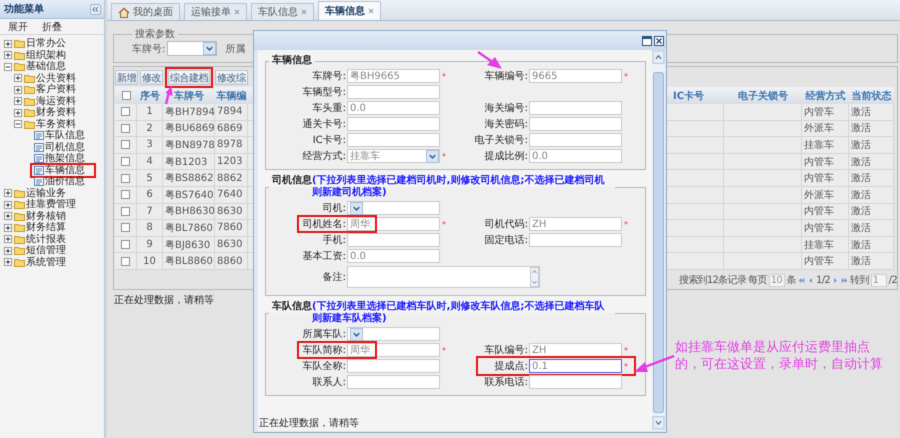 Image resolution: width=900 pixels, height=438 pixels. I want to click on record-count: 搜索到12条记录, so click(712, 280).